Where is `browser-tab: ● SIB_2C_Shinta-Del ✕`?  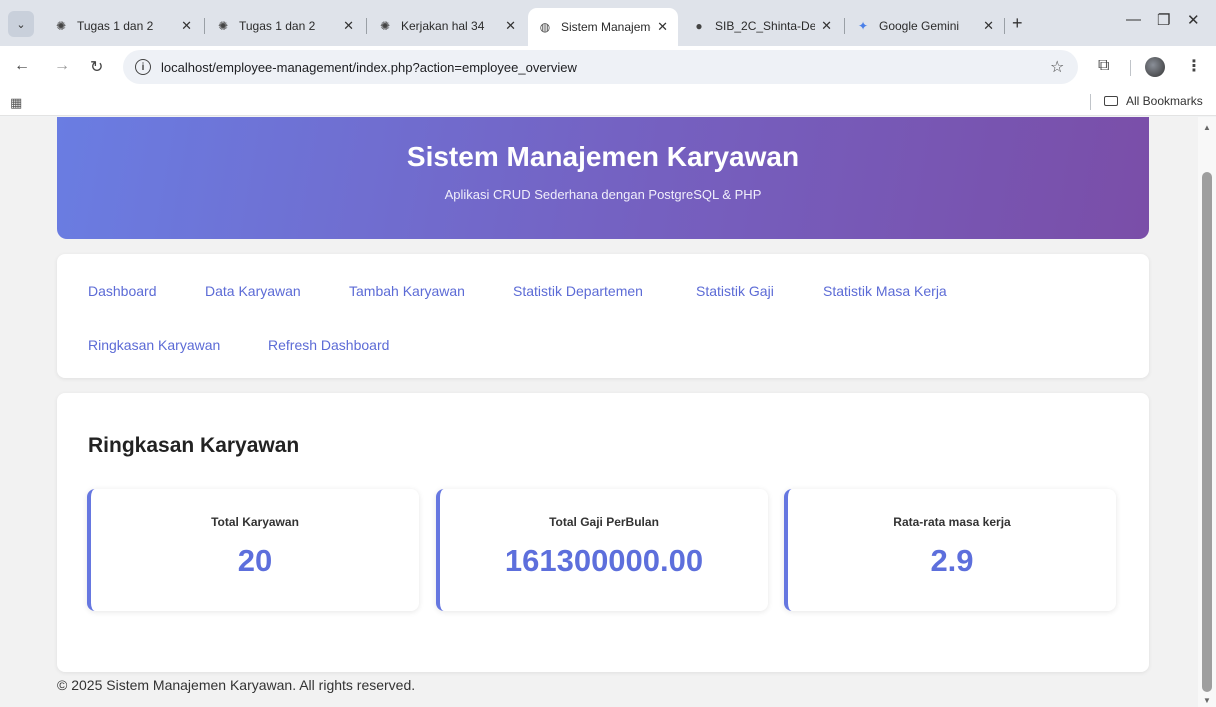 browser-tab: ● SIB_2C_Shinta-Del ✕ is located at coordinates (762, 25).